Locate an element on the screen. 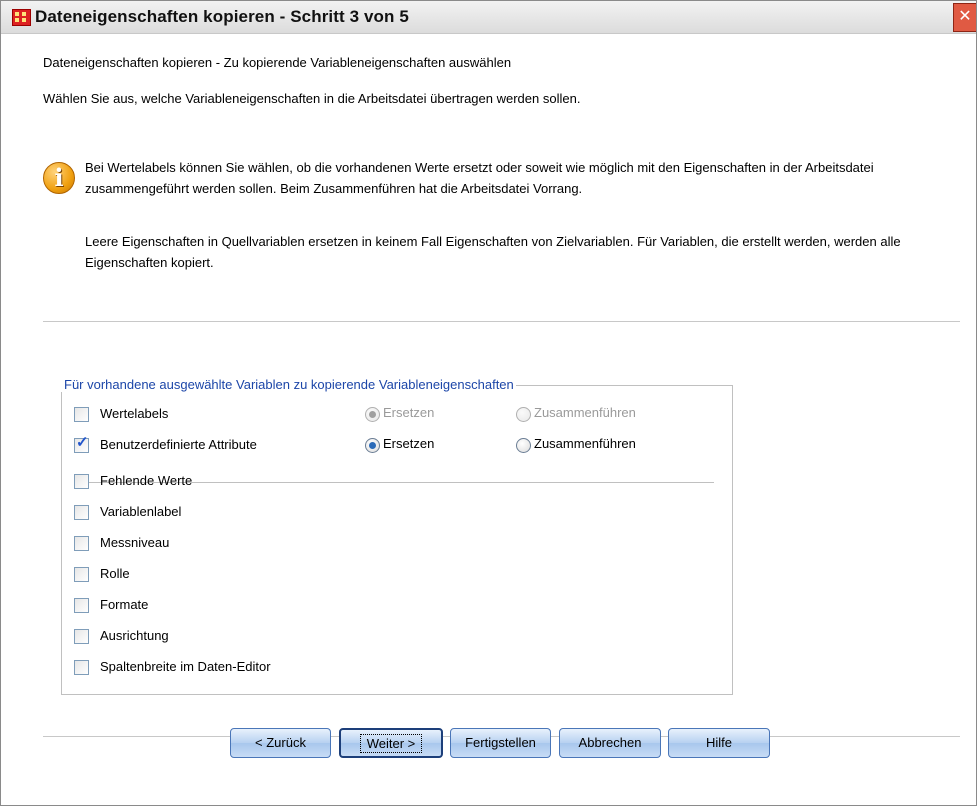 The width and height of the screenshot is (977, 806). help-button: Hilfe is located at coordinates (719, 743).